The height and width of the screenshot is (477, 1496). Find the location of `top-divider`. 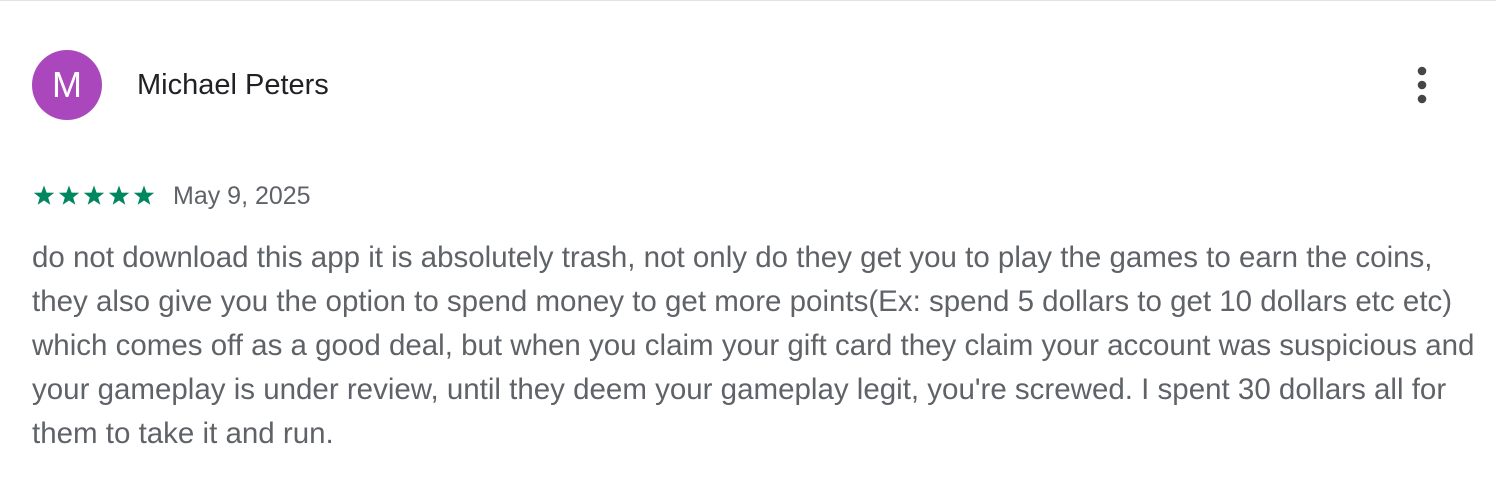

top-divider is located at coordinates (748, 0).